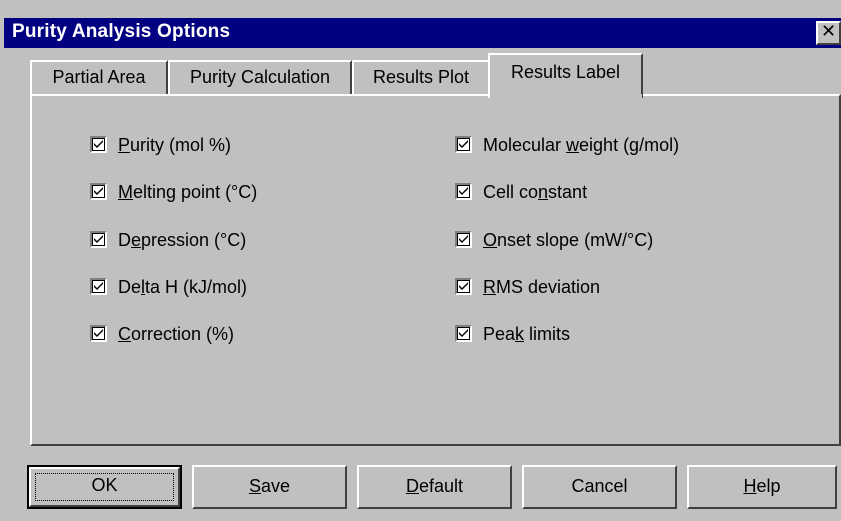 The height and width of the screenshot is (521, 841). What do you see at coordinates (568, 240) in the screenshot?
I see `option-label: Onset slope (mW/°C)` at bounding box center [568, 240].